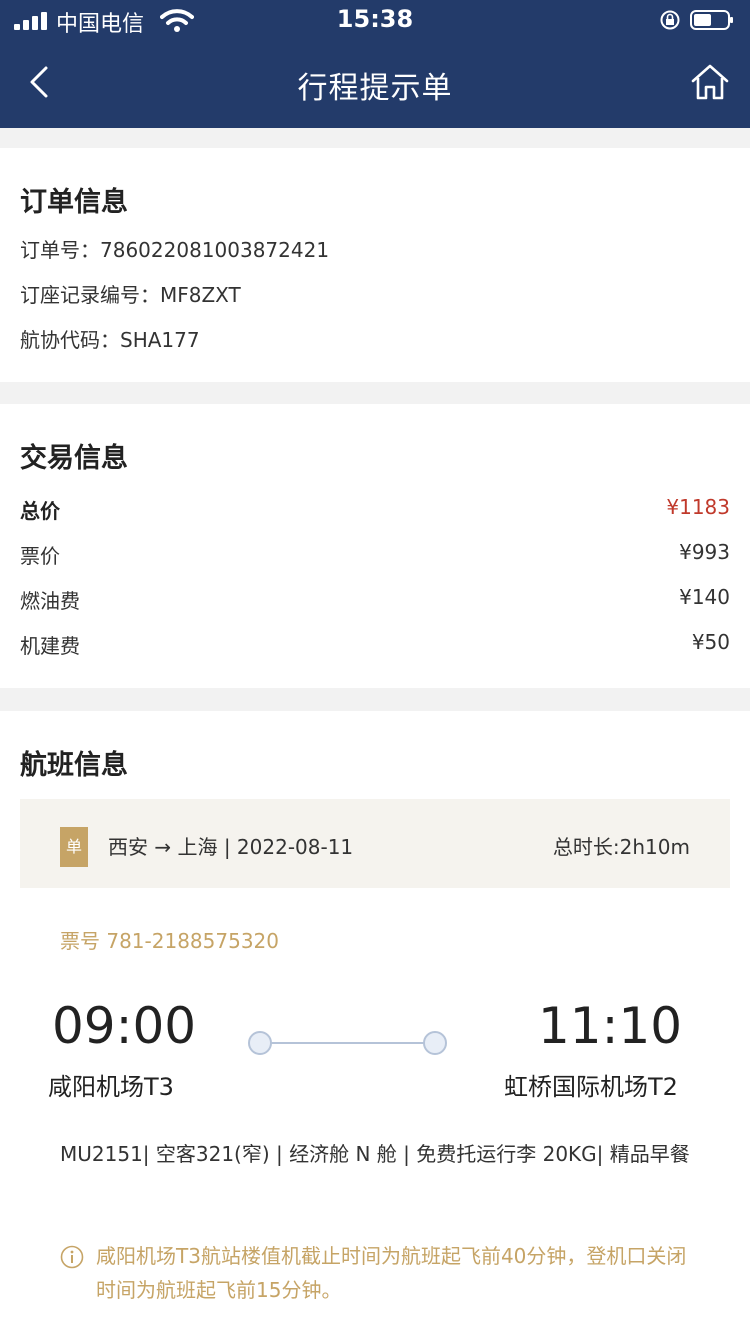 This screenshot has height=1334, width=750. I want to click on info-icon, so click(72, 1257).